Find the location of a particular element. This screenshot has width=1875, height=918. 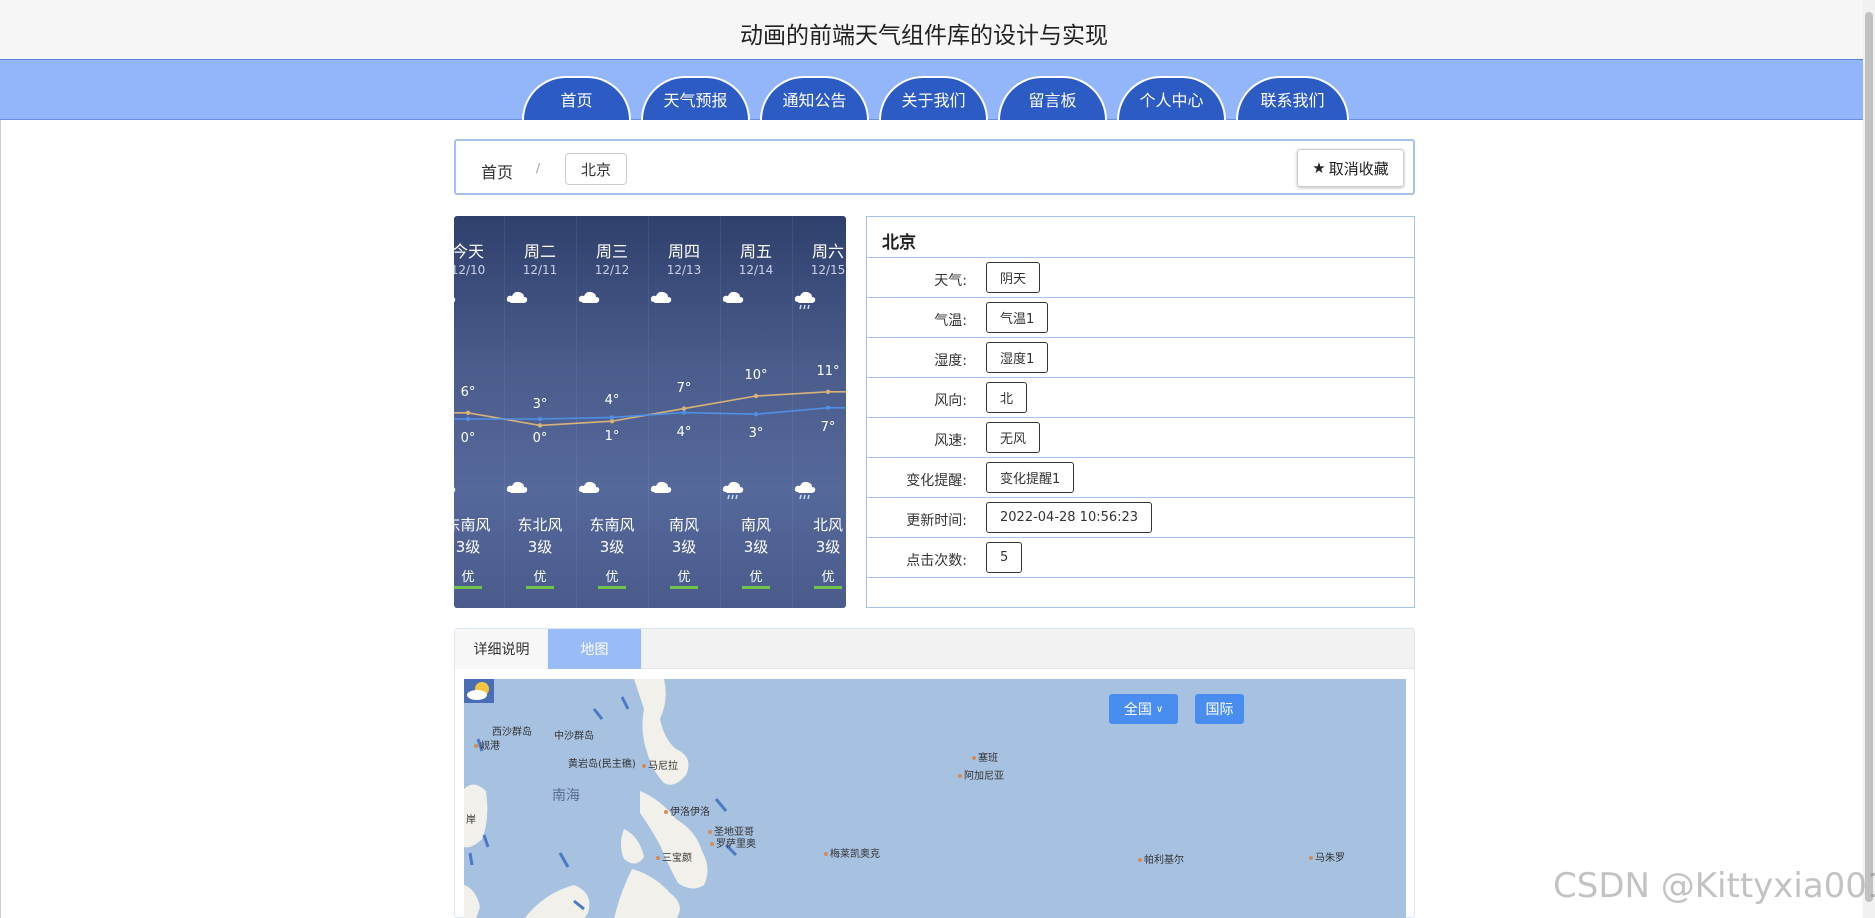

forecast-day-name: 周二 is located at coordinates (539, 251).